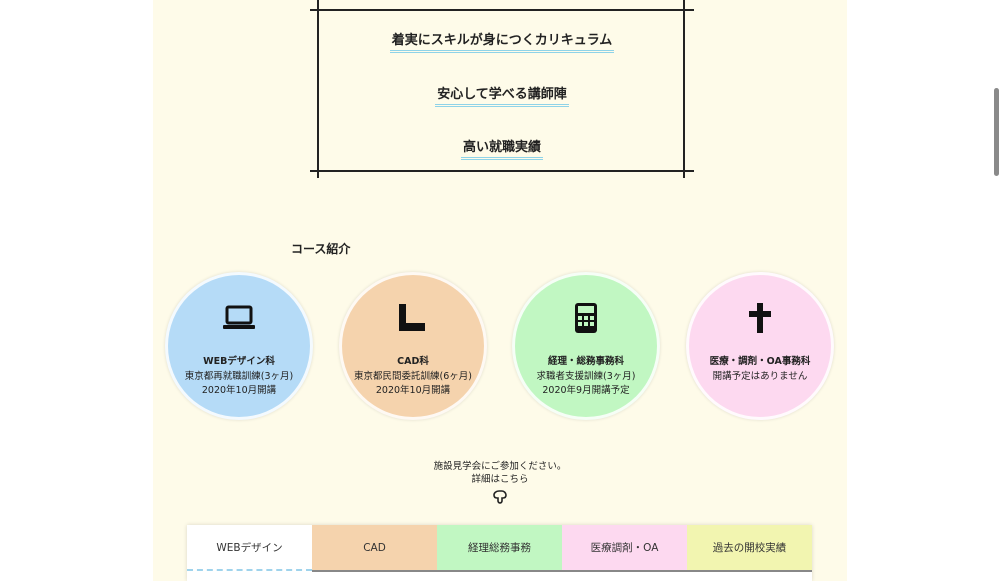 Image resolution: width=1000 pixels, height=581 pixels. What do you see at coordinates (502, 171) in the screenshot?
I see `frame-bottom-rule` at bounding box center [502, 171].